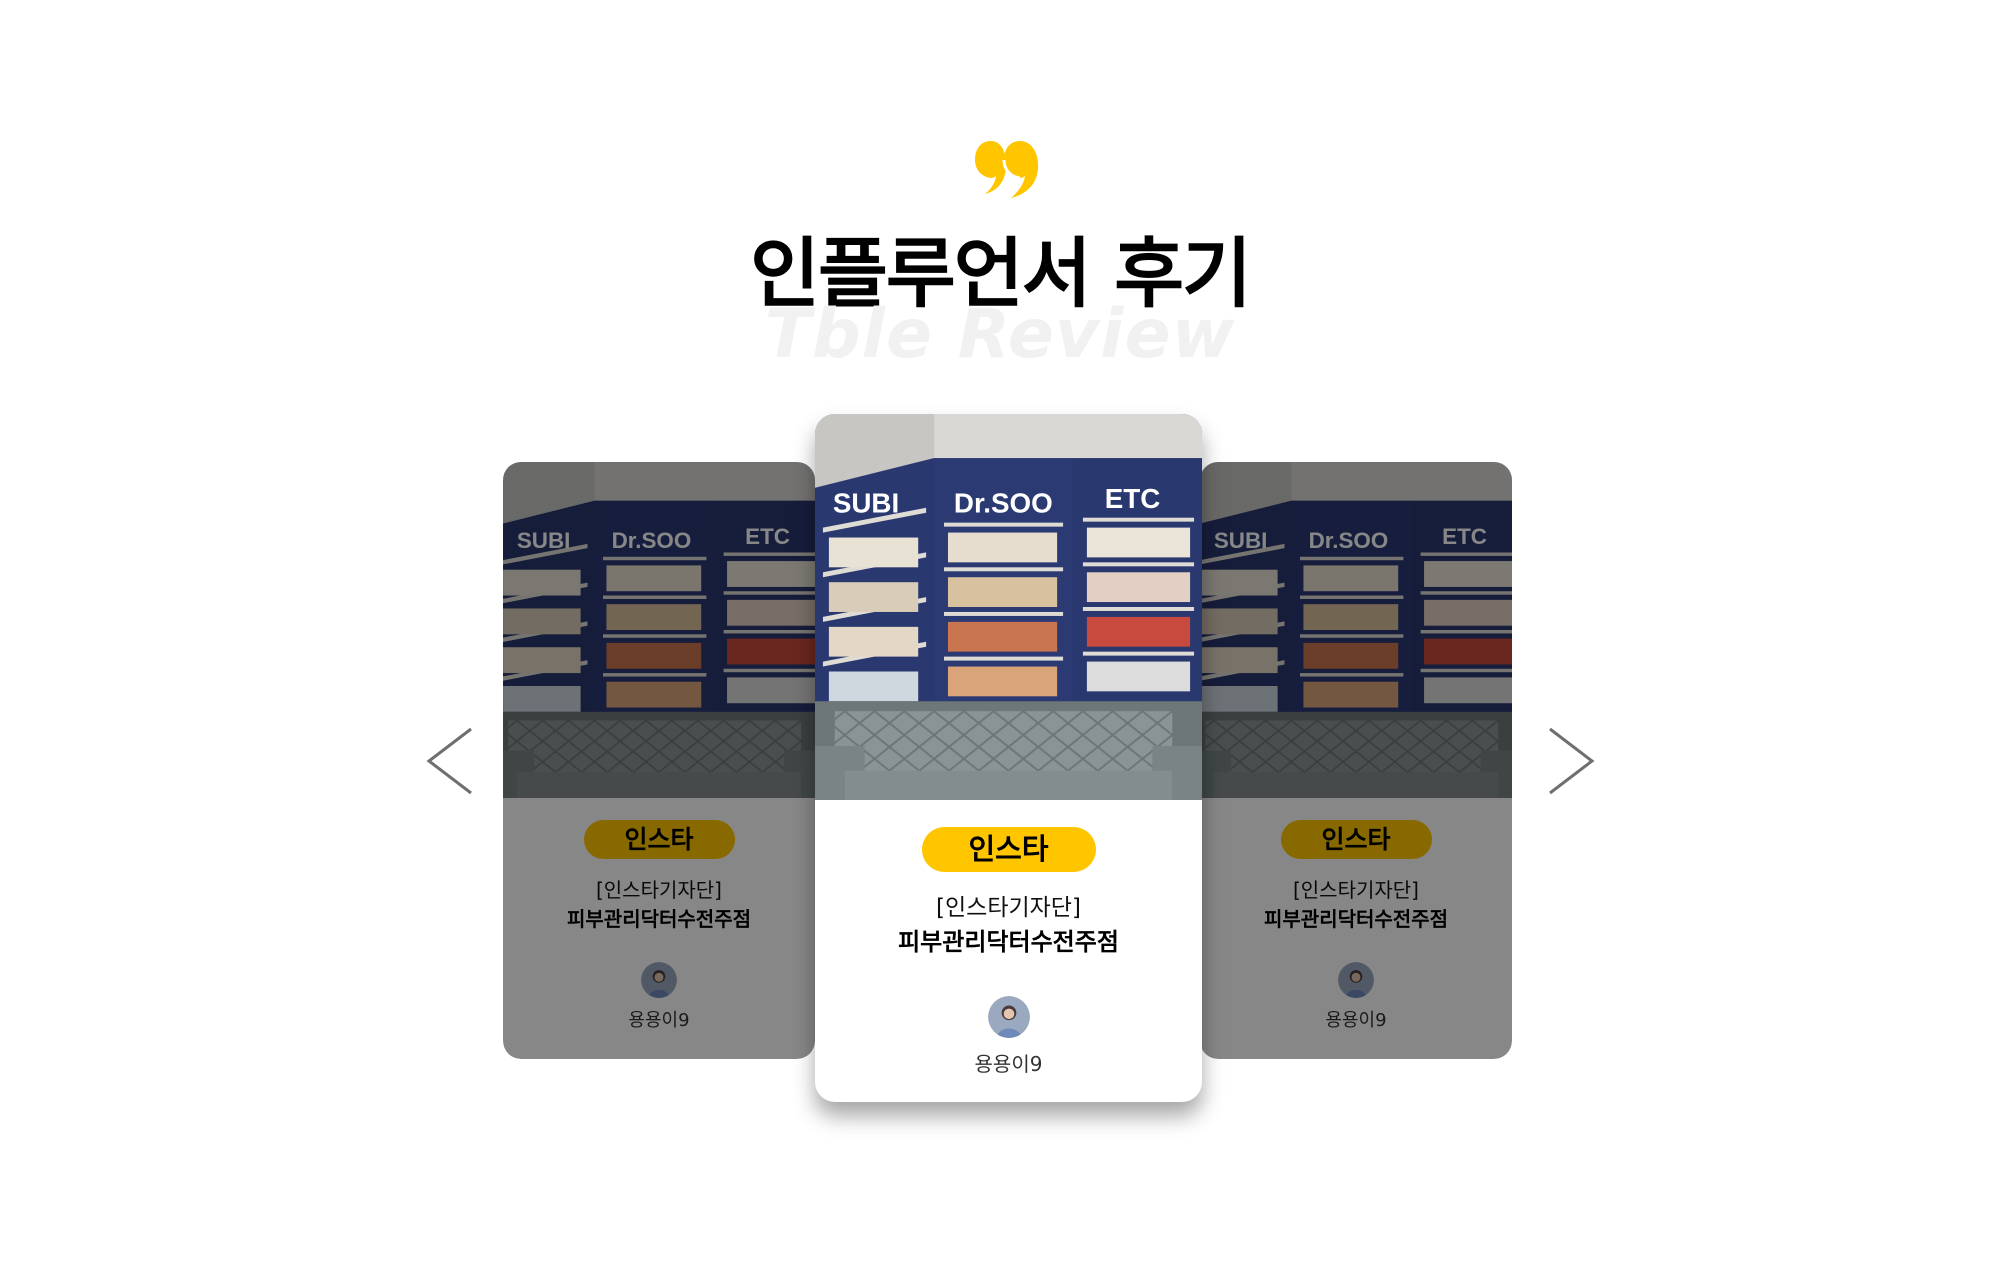 The image size is (2000, 1278). What do you see at coordinates (1000, 334) in the screenshot?
I see `page-subtitle: Tble Review` at bounding box center [1000, 334].